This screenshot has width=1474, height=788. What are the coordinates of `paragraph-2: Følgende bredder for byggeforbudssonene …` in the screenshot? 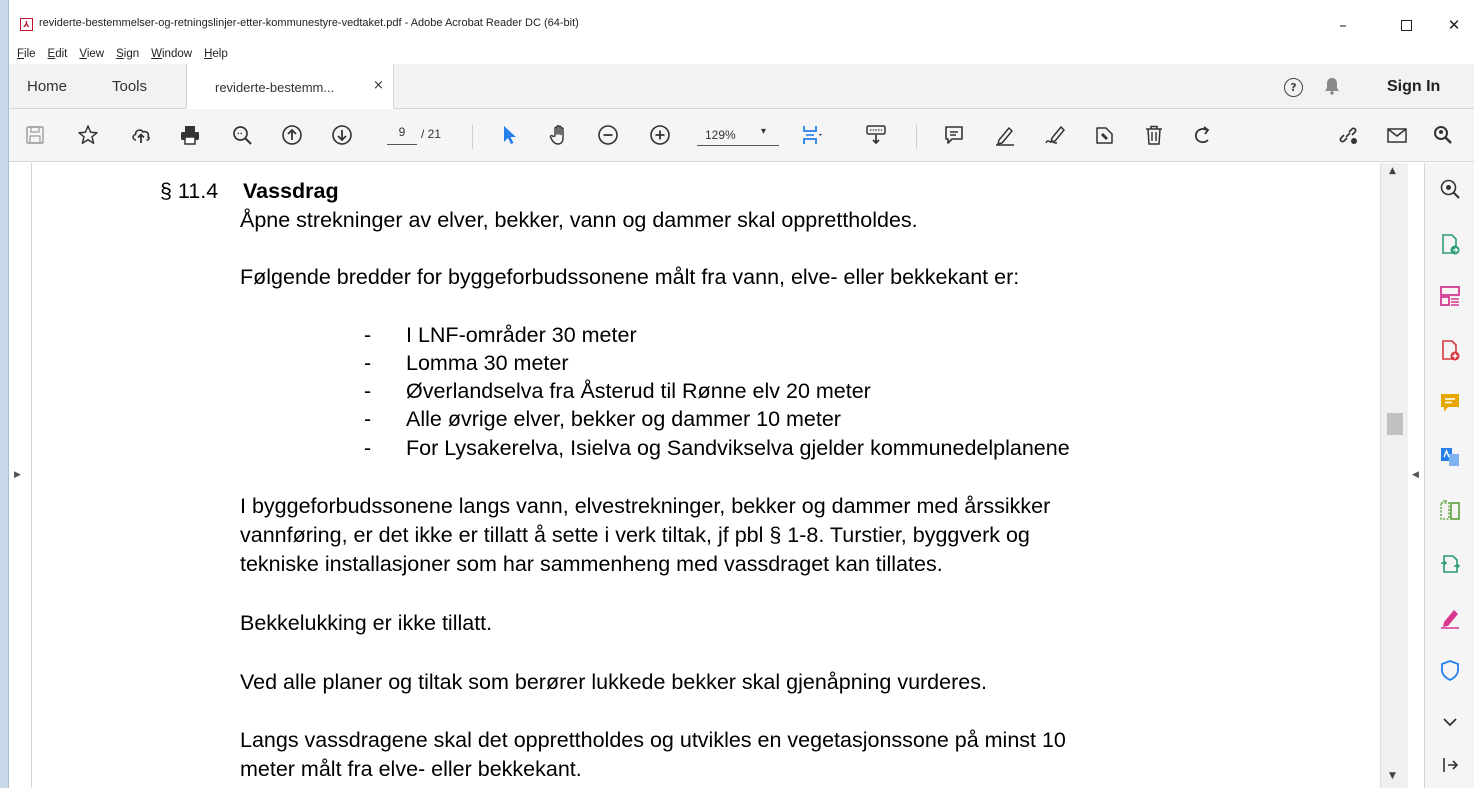 It's located at (630, 277).